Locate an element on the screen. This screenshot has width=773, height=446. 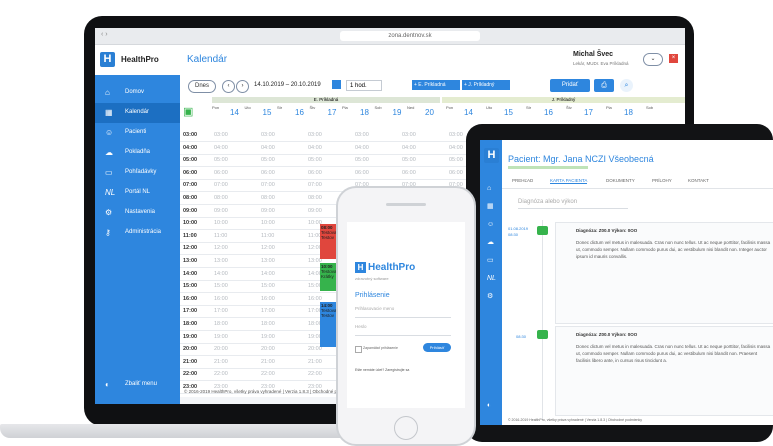
phone-brand: HealthPro is located at coordinates (392, 267).